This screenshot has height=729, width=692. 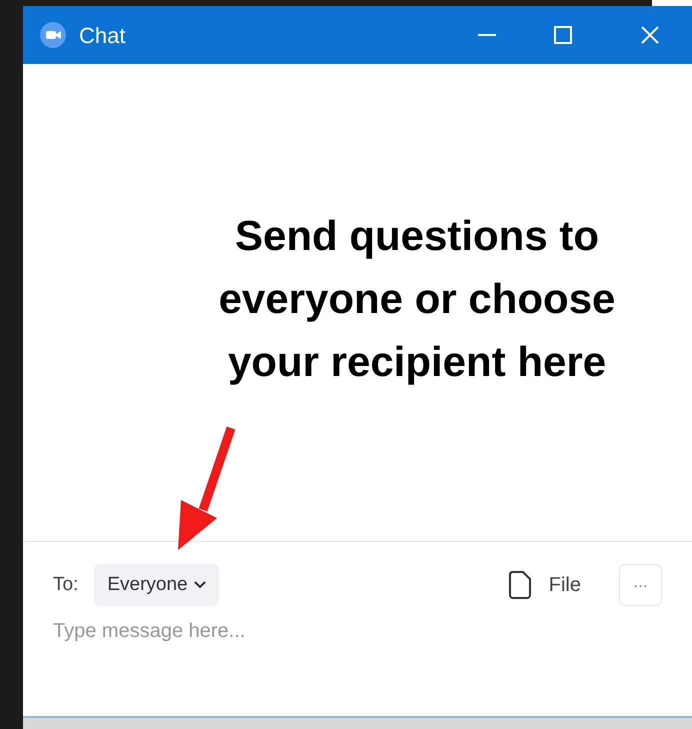 What do you see at coordinates (563, 35) in the screenshot?
I see `maximize-icon` at bounding box center [563, 35].